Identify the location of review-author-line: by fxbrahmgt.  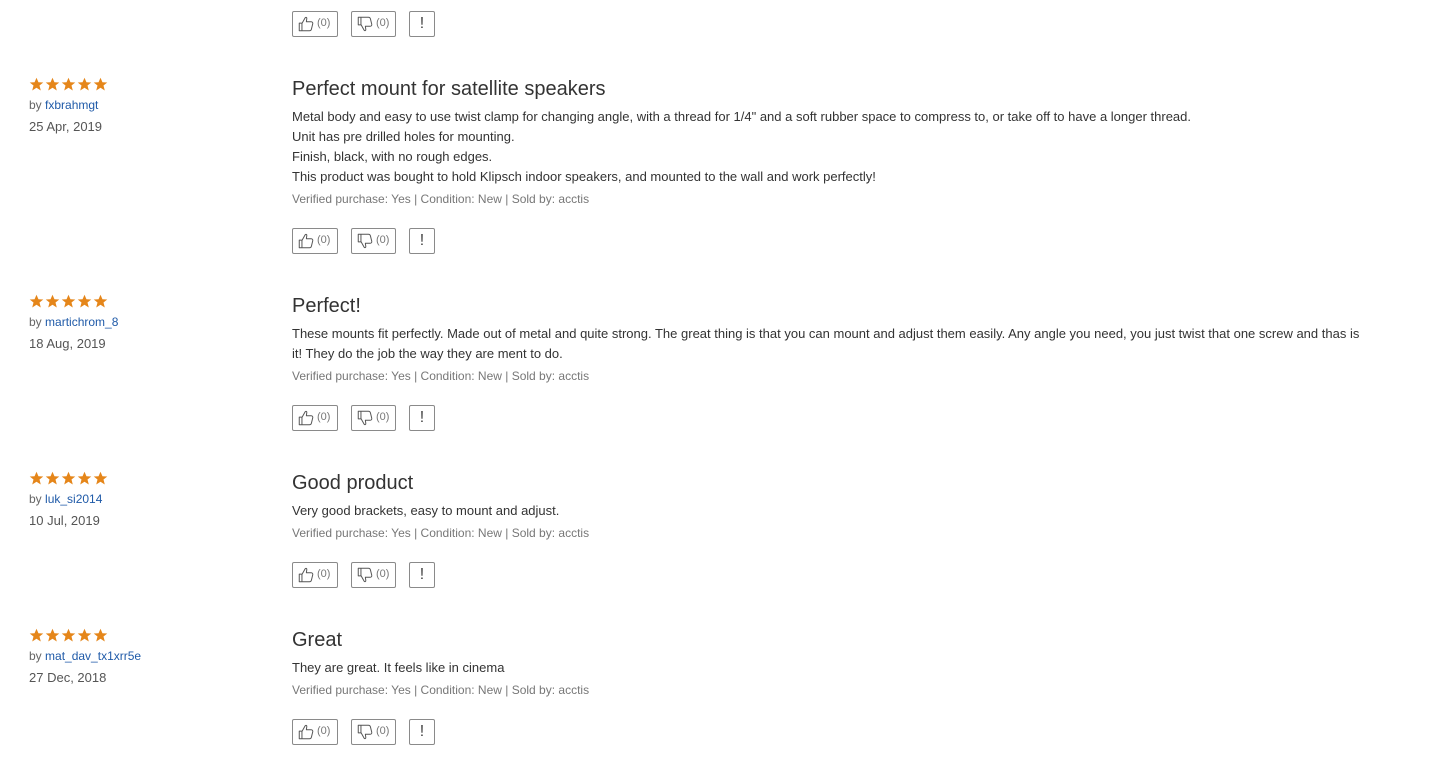
(139, 106).